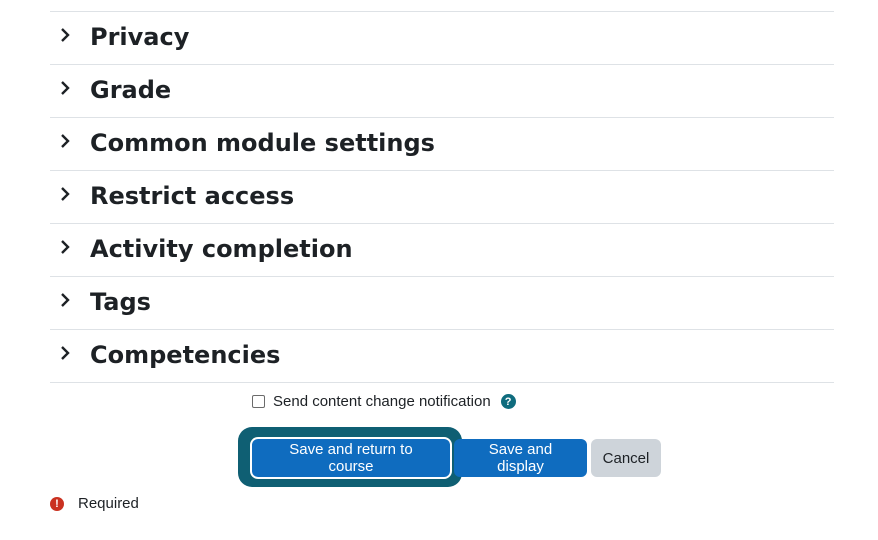 The height and width of the screenshot is (540, 878). What do you see at coordinates (442, 91) in the screenshot?
I see `section-grade: Grade` at bounding box center [442, 91].